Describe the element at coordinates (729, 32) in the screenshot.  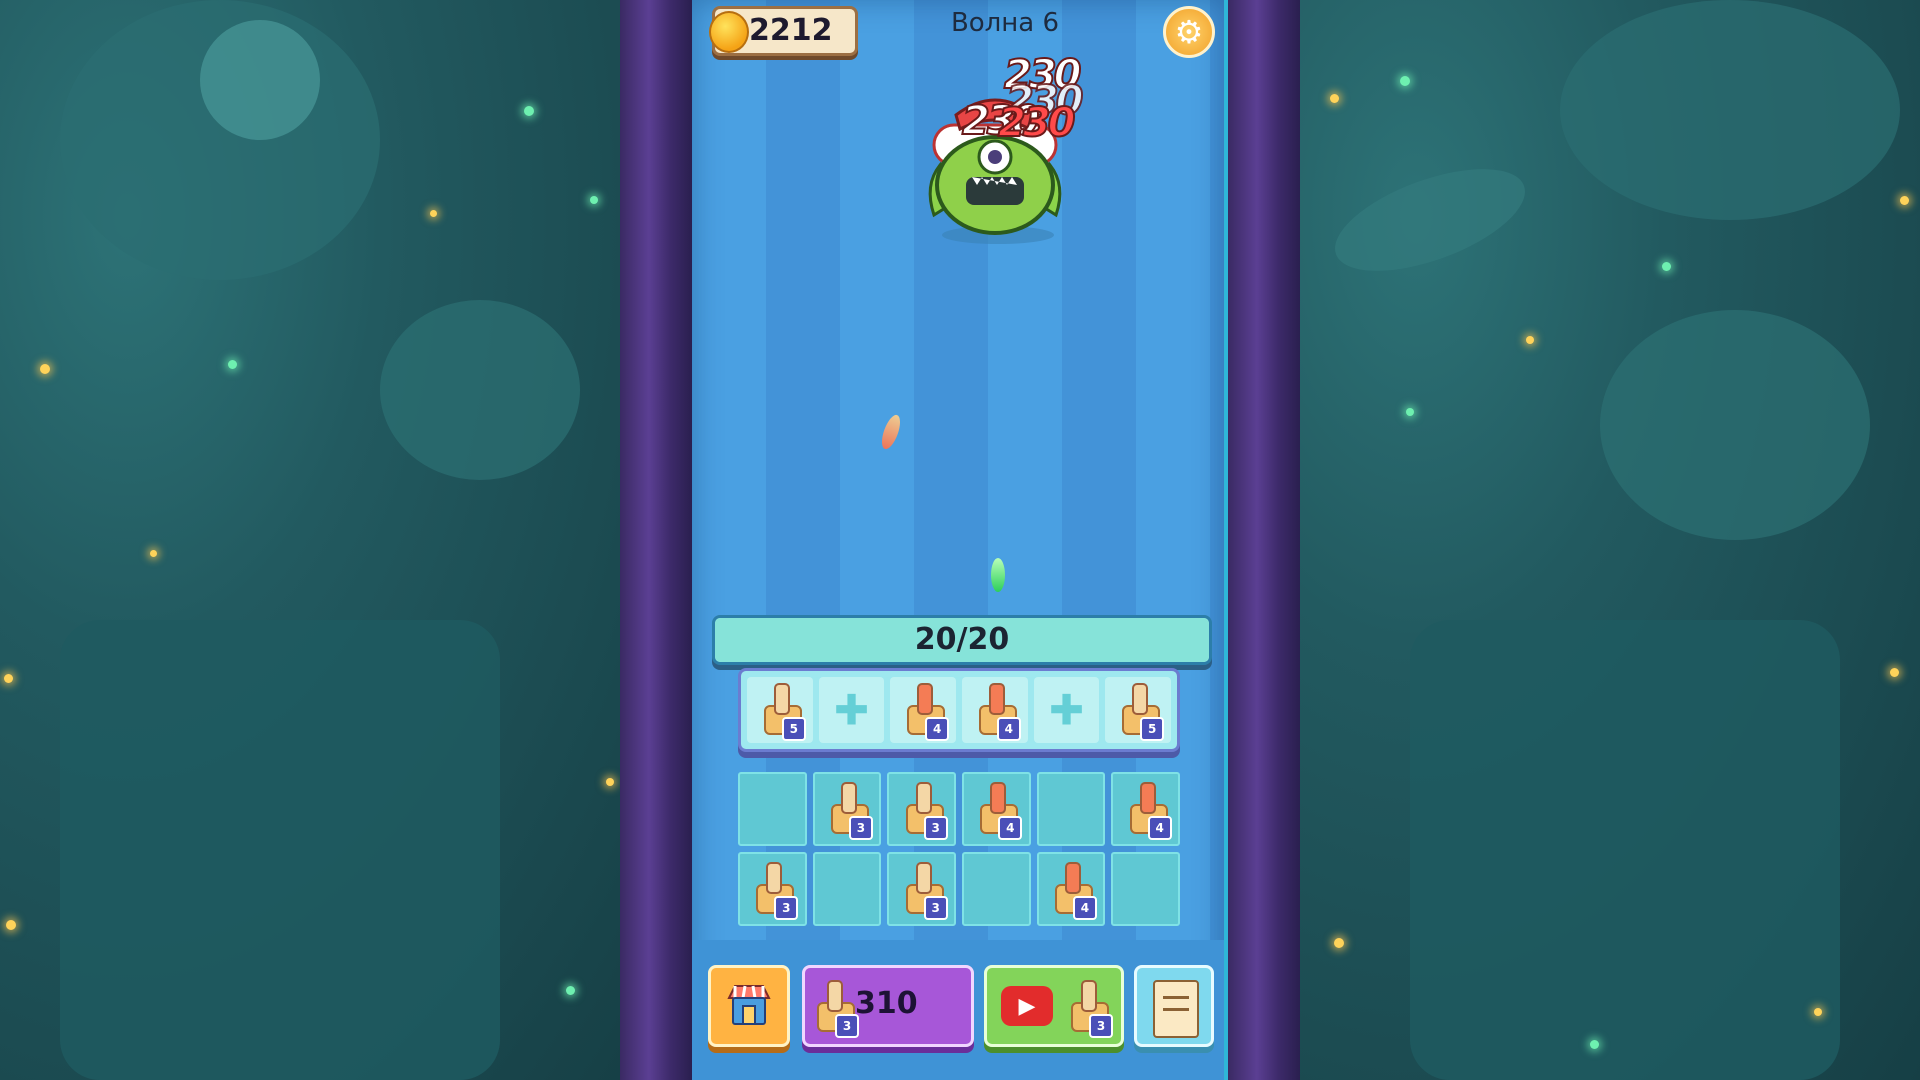
I see `coin-icon` at that location.